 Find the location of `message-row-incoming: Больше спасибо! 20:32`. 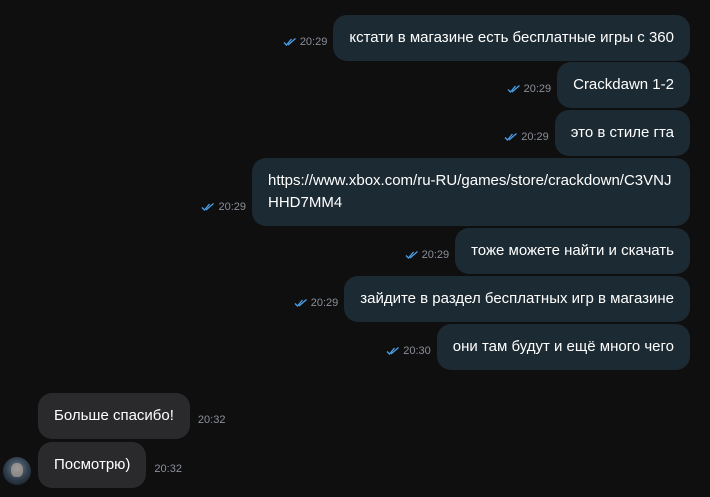

message-row-incoming: Больше спасибо! 20:32 is located at coordinates (131, 416).